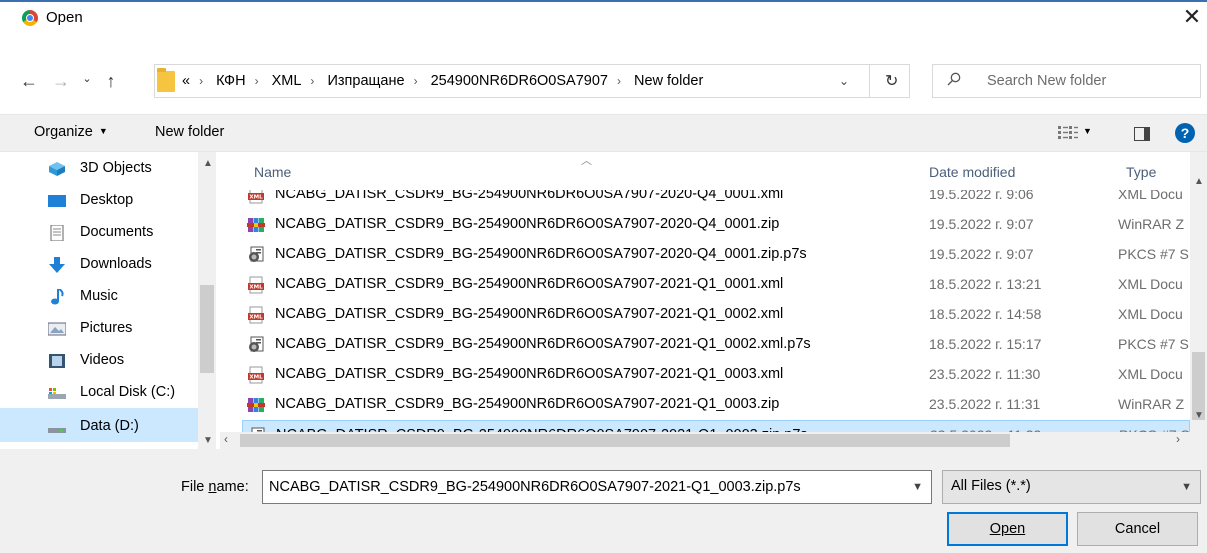  Describe the element at coordinates (272, 172) in the screenshot. I see `column-header-name: Name` at that location.